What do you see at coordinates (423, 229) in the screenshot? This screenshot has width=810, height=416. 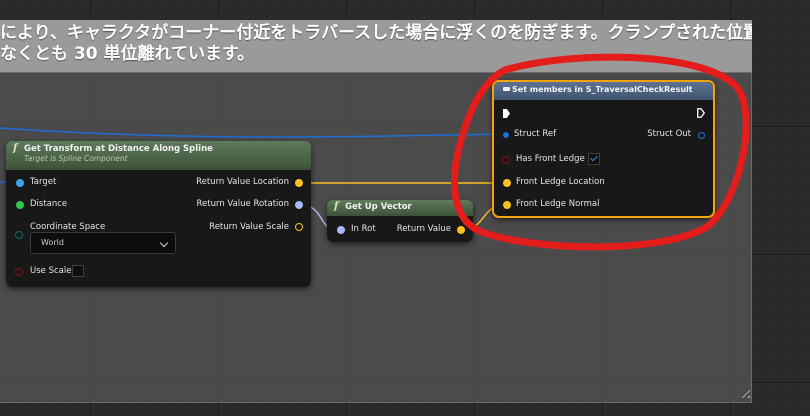 I see `return-value-label: Return Value` at bounding box center [423, 229].